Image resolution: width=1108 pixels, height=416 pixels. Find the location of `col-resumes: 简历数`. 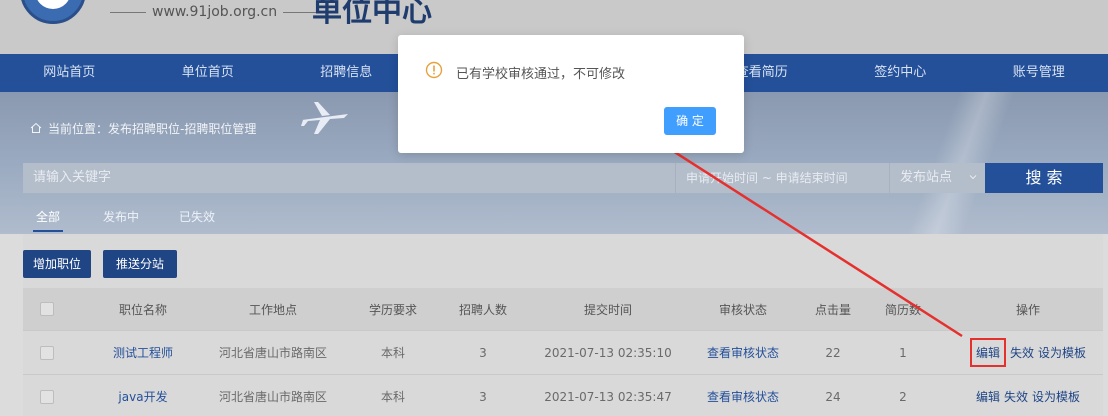

col-resumes: 简历数 is located at coordinates (902, 309).